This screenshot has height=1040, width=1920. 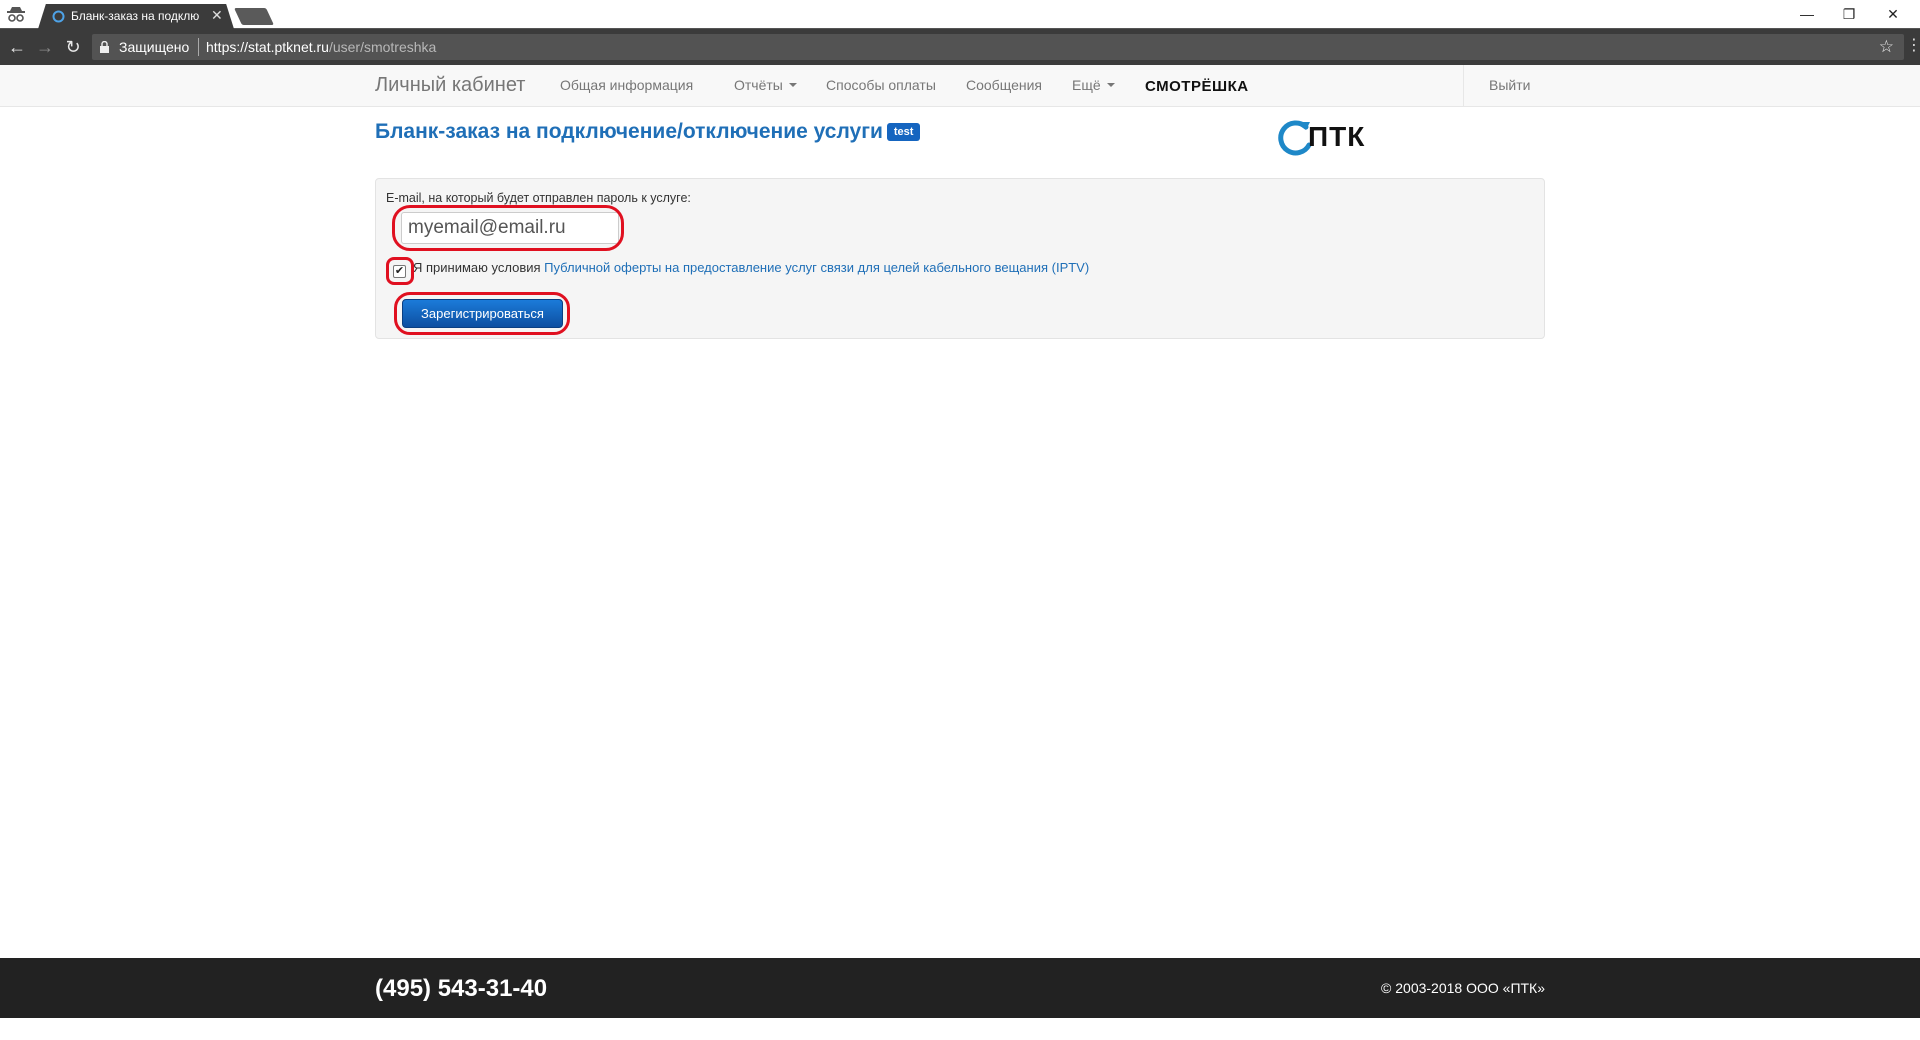 I want to click on nav-item-payment: Способы оплаты, so click(x=881, y=85).